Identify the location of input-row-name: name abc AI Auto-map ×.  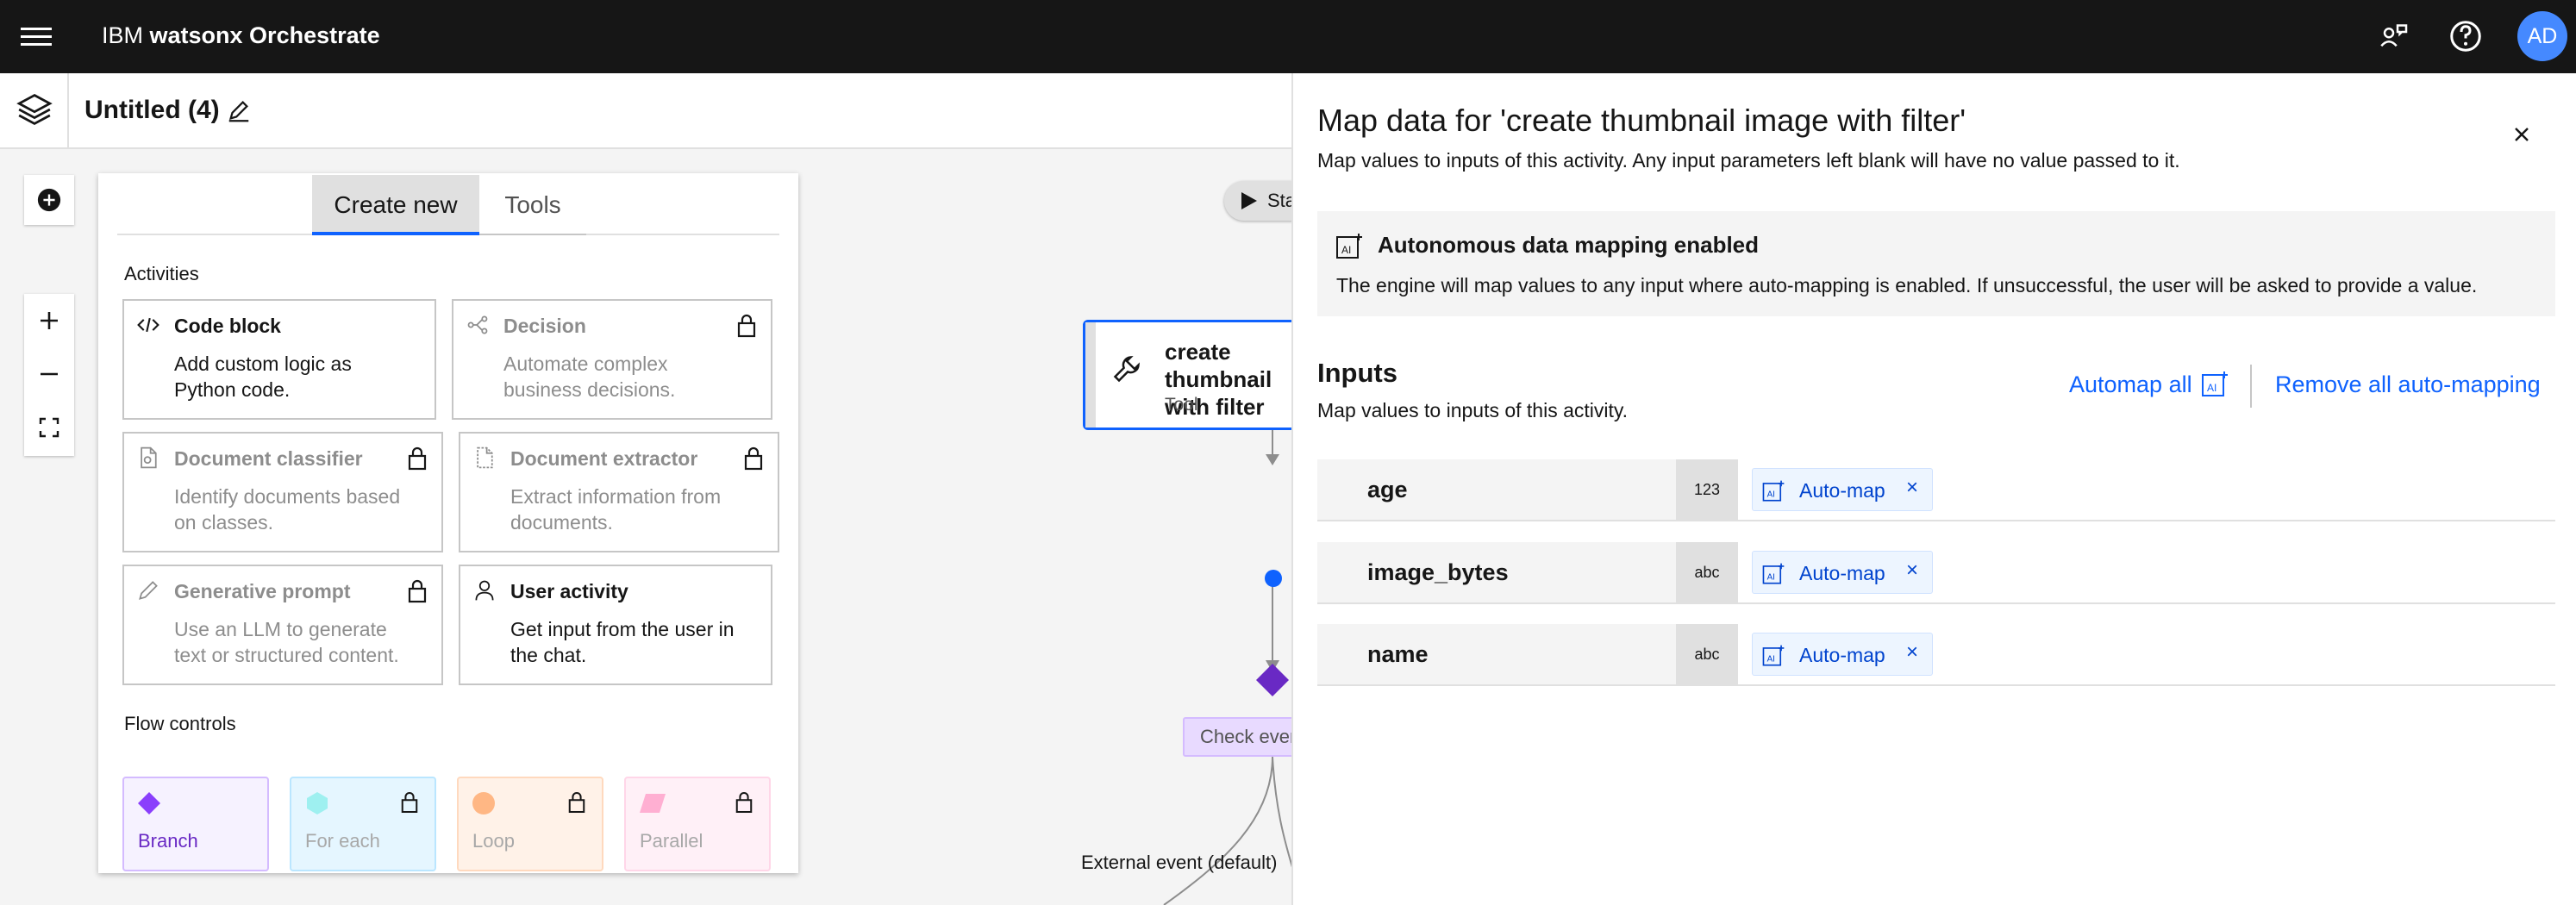
(1936, 655).